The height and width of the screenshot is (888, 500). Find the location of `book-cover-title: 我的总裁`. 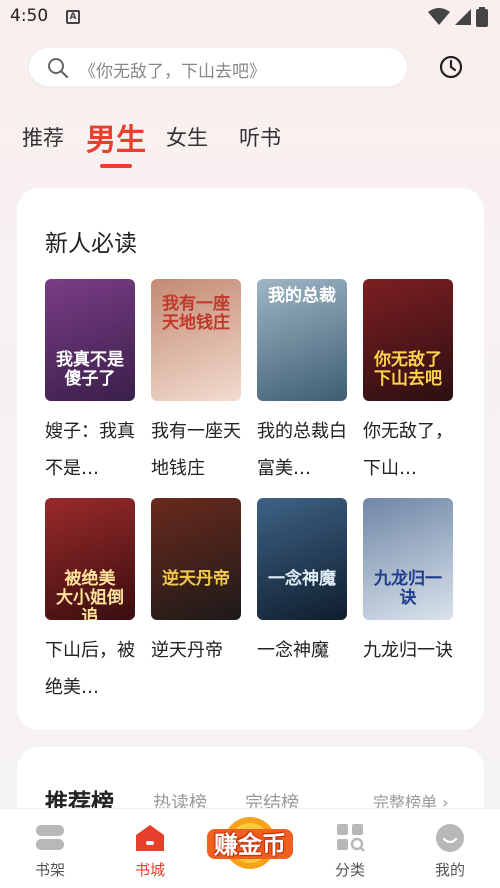

book-cover-title: 我的总裁 is located at coordinates (302, 296).